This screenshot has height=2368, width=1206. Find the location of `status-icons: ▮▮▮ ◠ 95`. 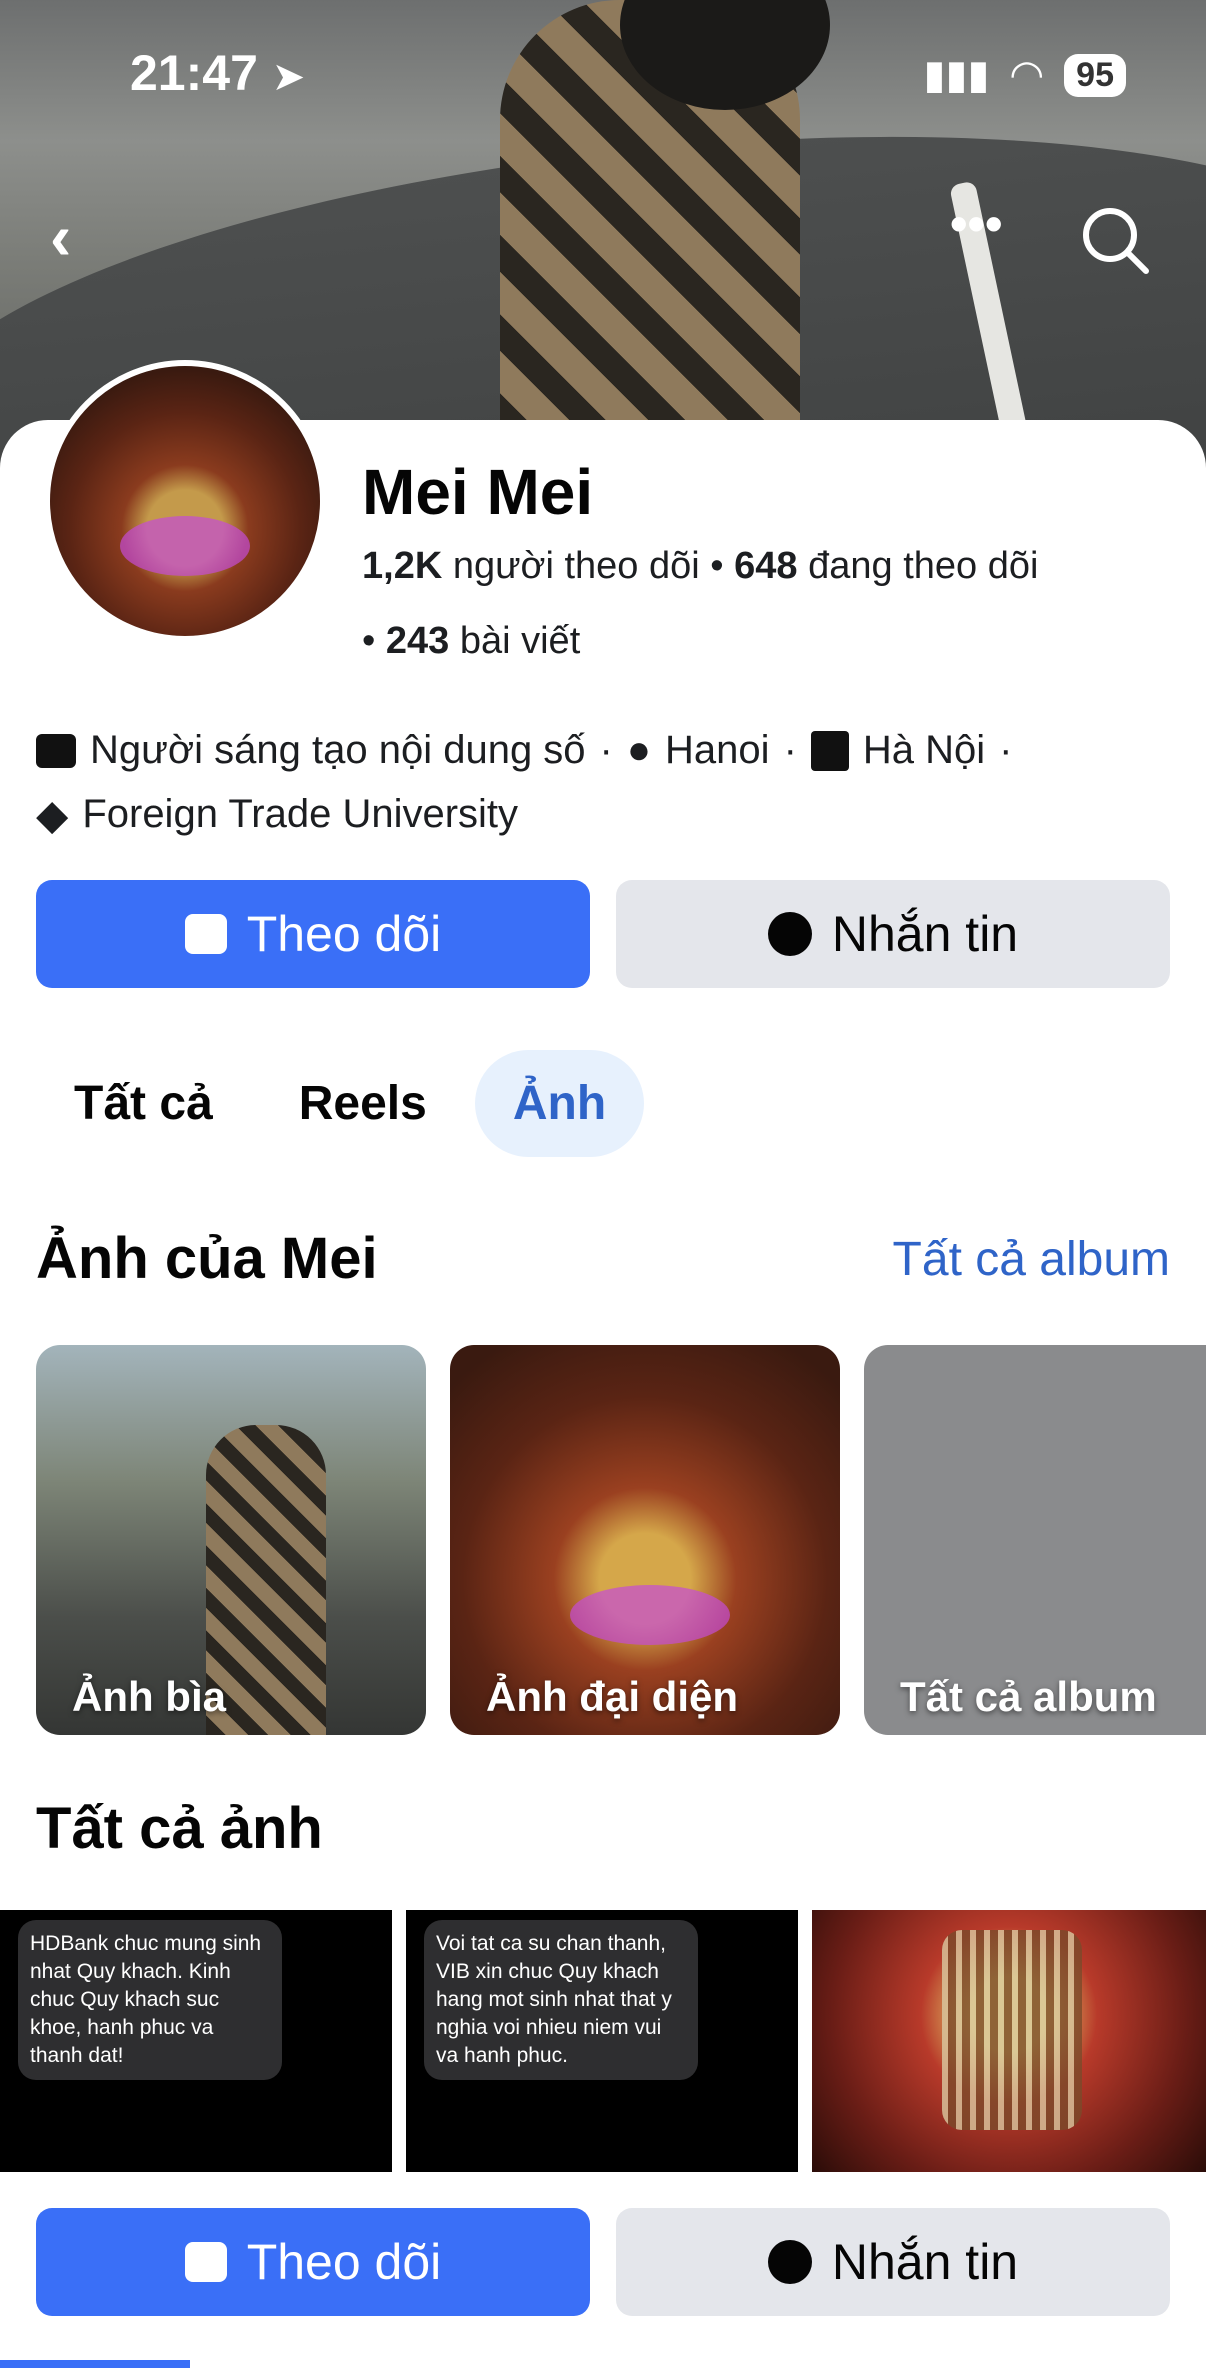

status-icons: ▮▮▮ ◠ 95 is located at coordinates (1024, 75).